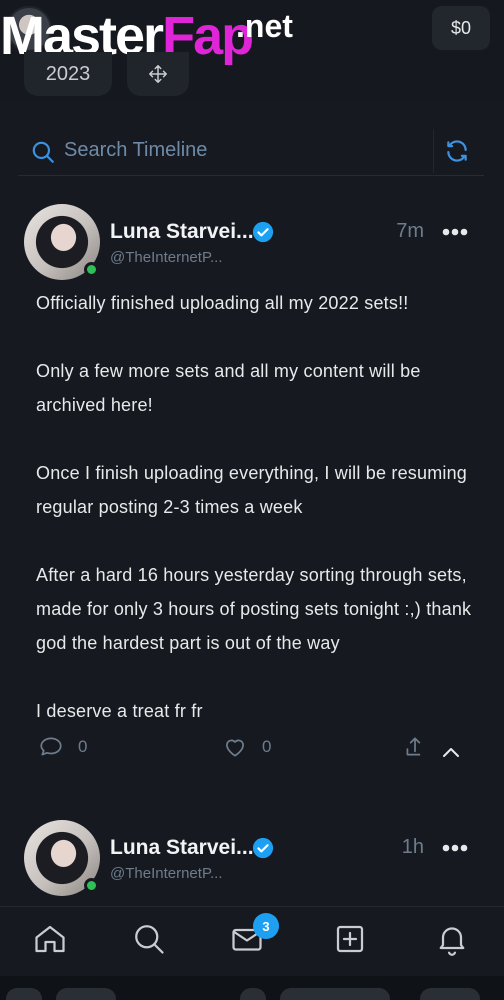  Describe the element at coordinates (412, 847) in the screenshot. I see `post-timestamp: 1h` at that location.